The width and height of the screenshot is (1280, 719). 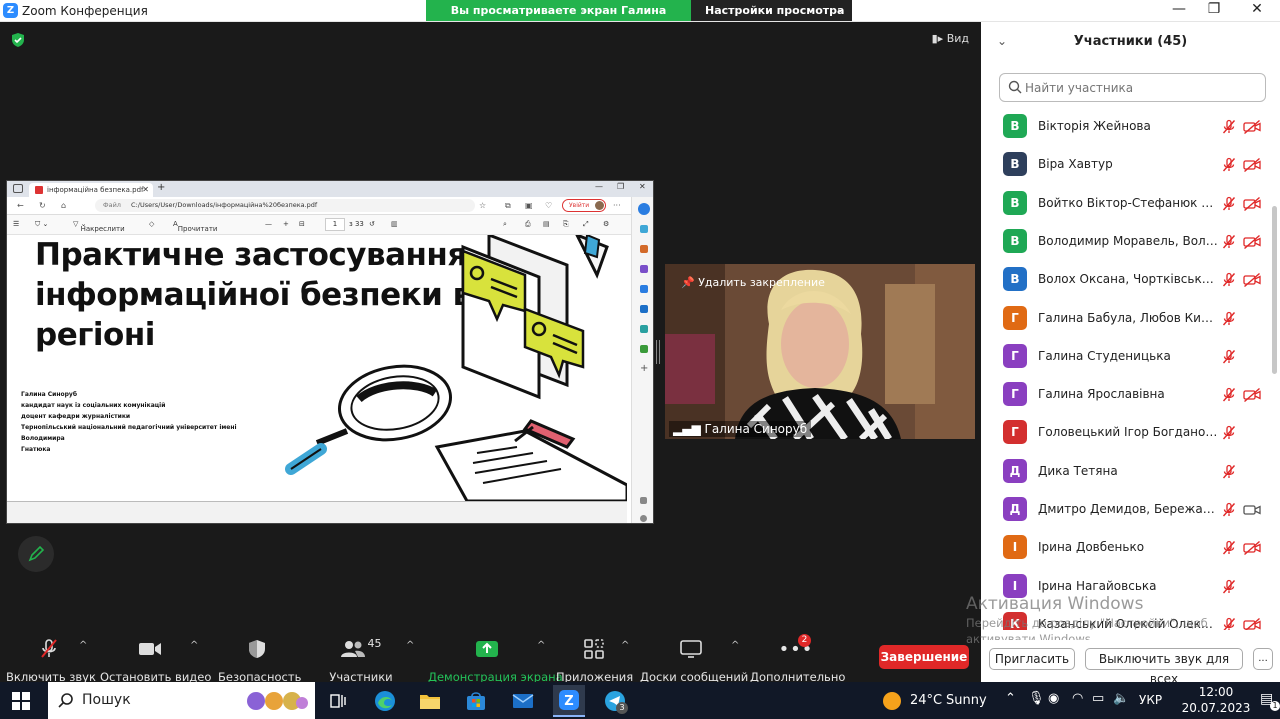 I want to click on wifi-icon: ◠, so click(x=1077, y=698).